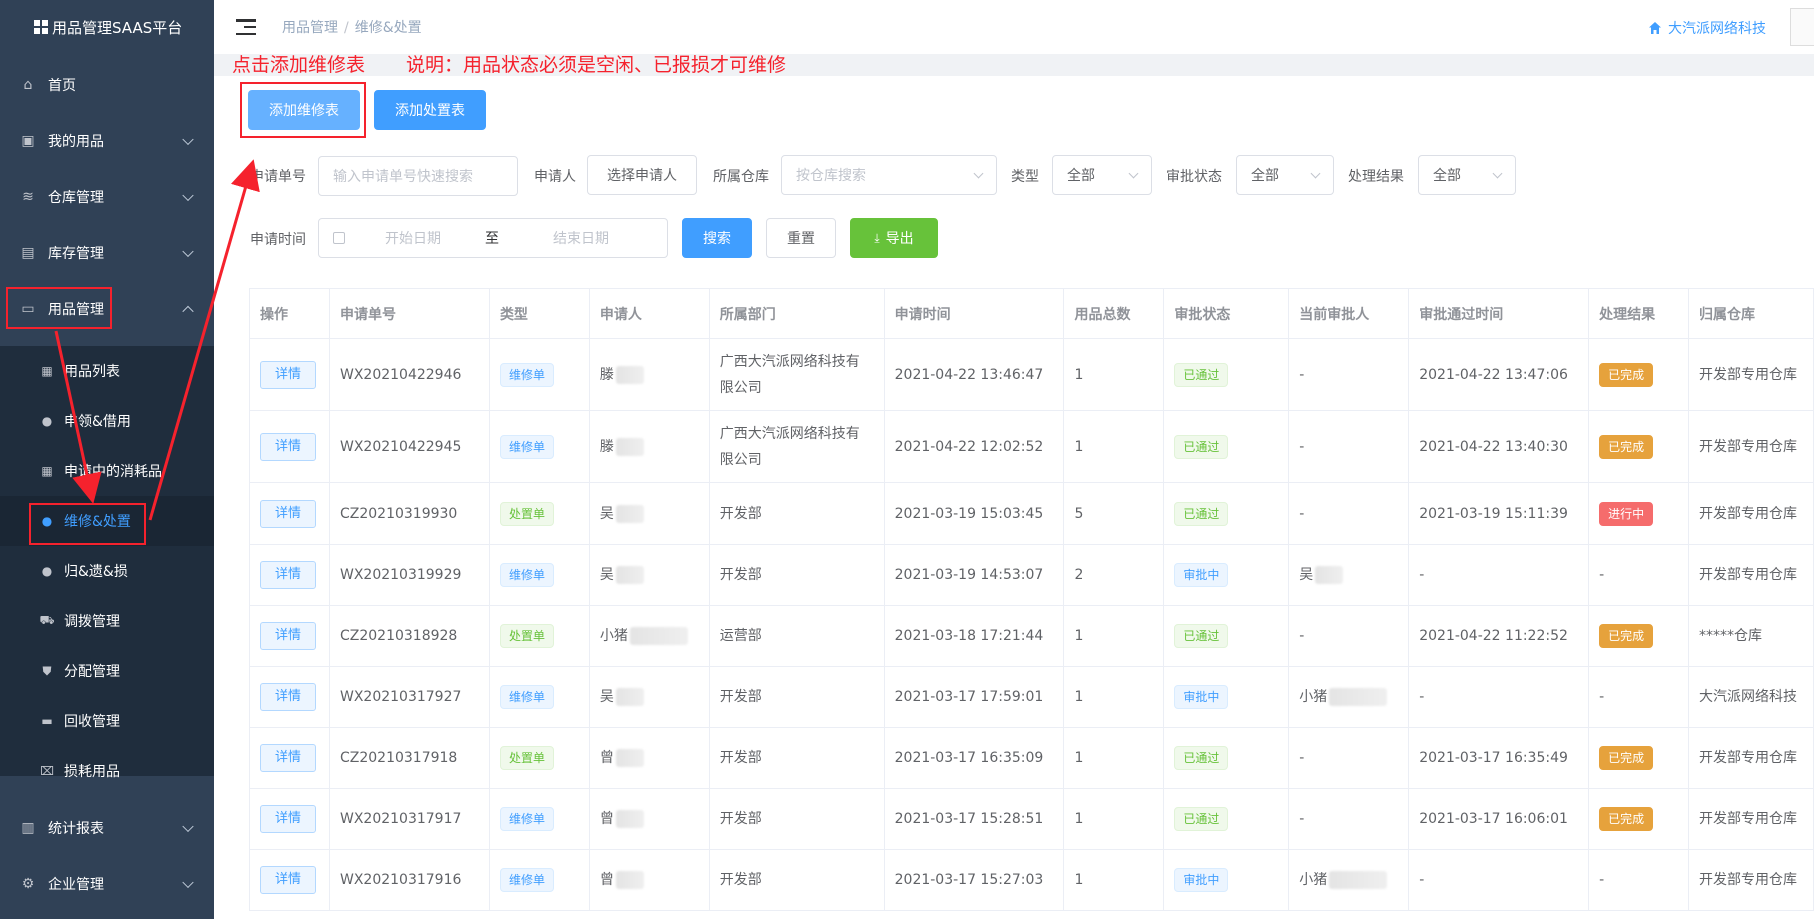  What do you see at coordinates (107, 309) in the screenshot?
I see `sidebar-item-item-management: ▭ 用品管理` at bounding box center [107, 309].